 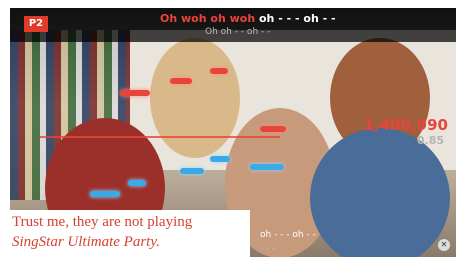 What do you see at coordinates (444, 245) in the screenshot?
I see `close-icon: ✕` at bounding box center [444, 245].